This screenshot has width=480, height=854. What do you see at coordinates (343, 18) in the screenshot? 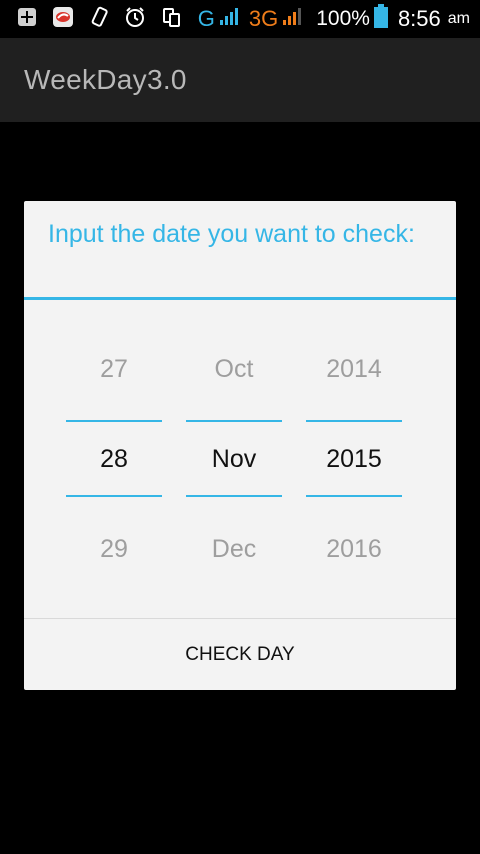
I see `battery-percentage: 100%` at bounding box center [343, 18].